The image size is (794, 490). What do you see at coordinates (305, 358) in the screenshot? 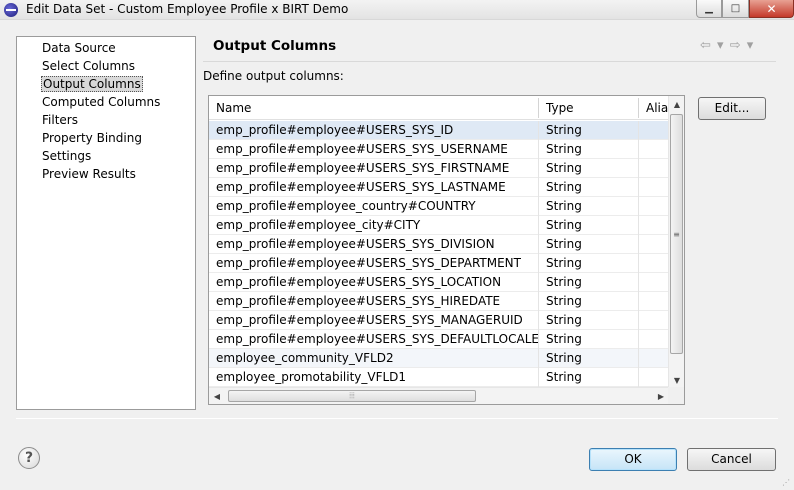
I see `column-name-cell: employee_community_VFLD2` at bounding box center [305, 358].